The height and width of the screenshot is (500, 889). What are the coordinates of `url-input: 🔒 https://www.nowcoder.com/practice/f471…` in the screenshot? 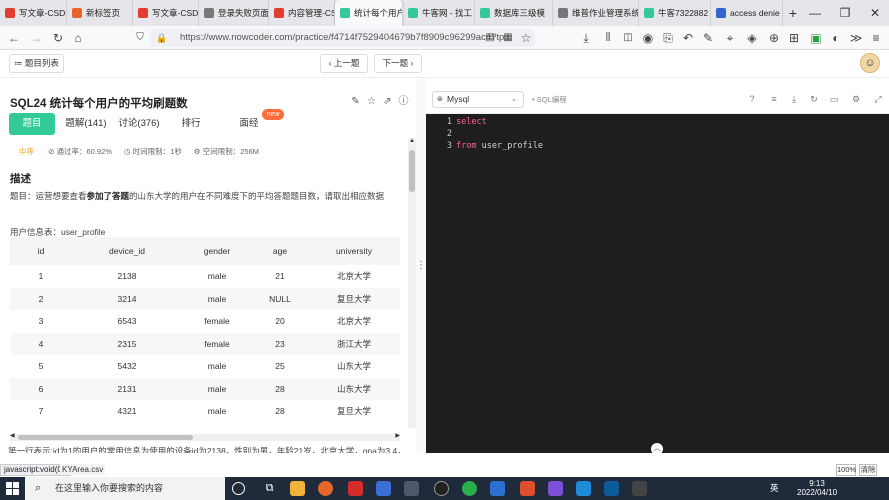 It's located at (342, 38).